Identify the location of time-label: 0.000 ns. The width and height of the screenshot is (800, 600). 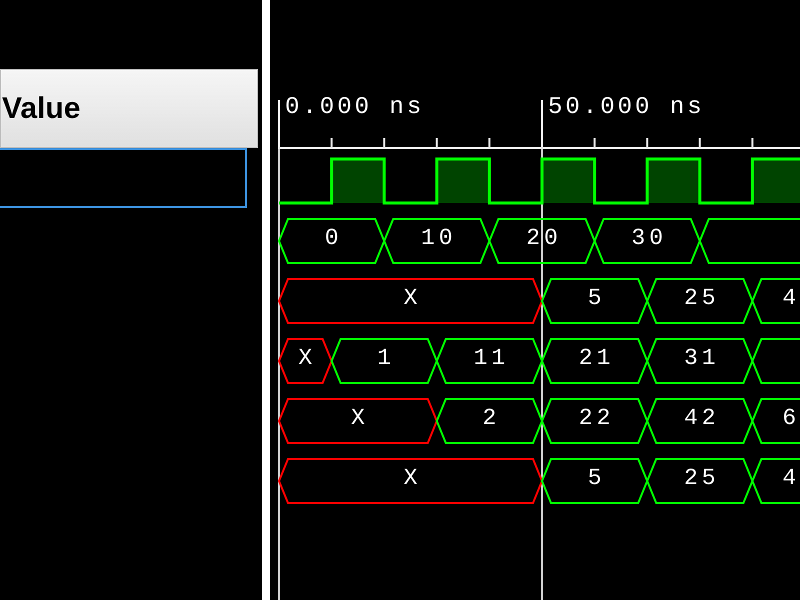
(354, 107).